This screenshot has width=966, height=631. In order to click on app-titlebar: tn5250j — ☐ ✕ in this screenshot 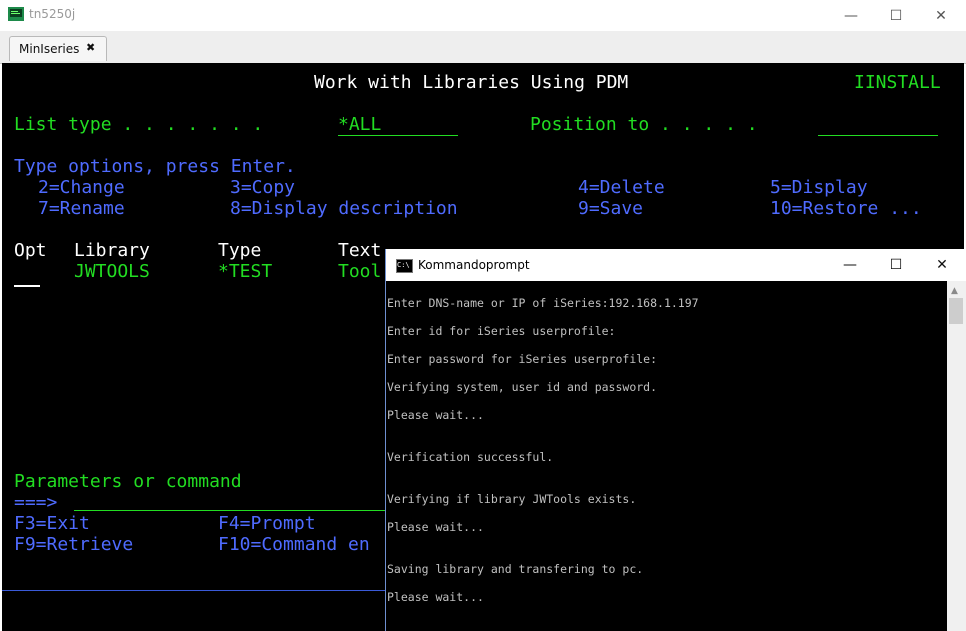, I will do `click(483, 15)`.